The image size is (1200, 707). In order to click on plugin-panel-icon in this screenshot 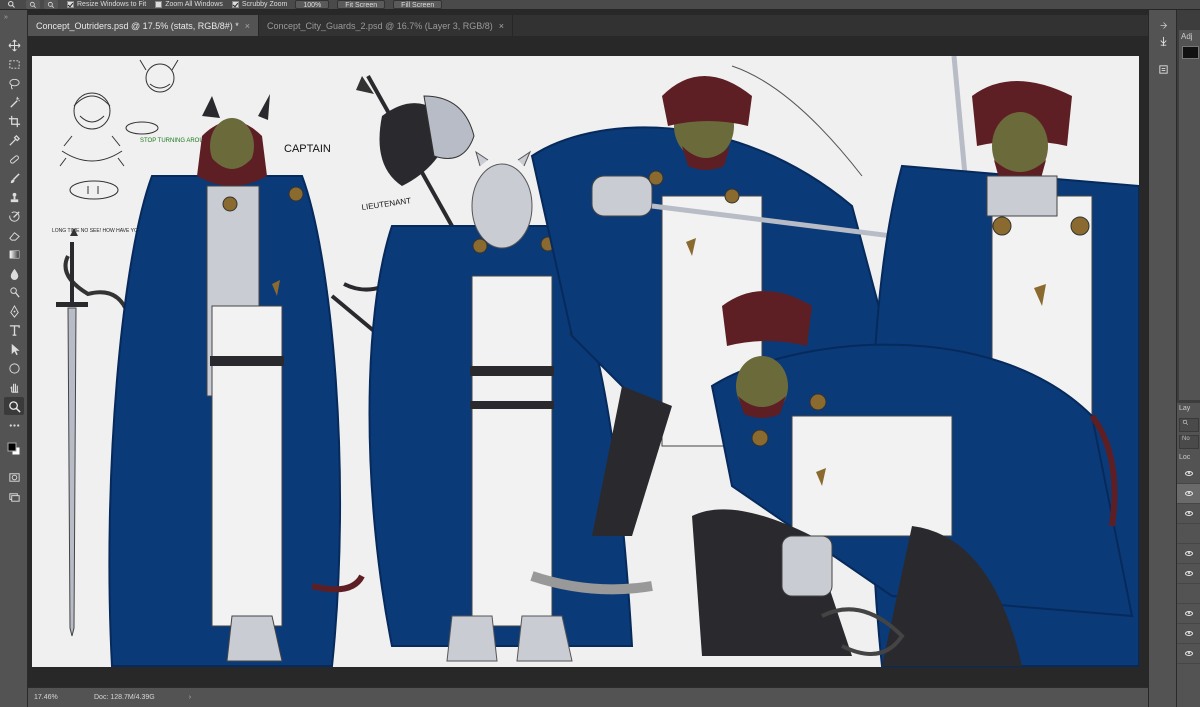, I will do `click(1163, 69)`.